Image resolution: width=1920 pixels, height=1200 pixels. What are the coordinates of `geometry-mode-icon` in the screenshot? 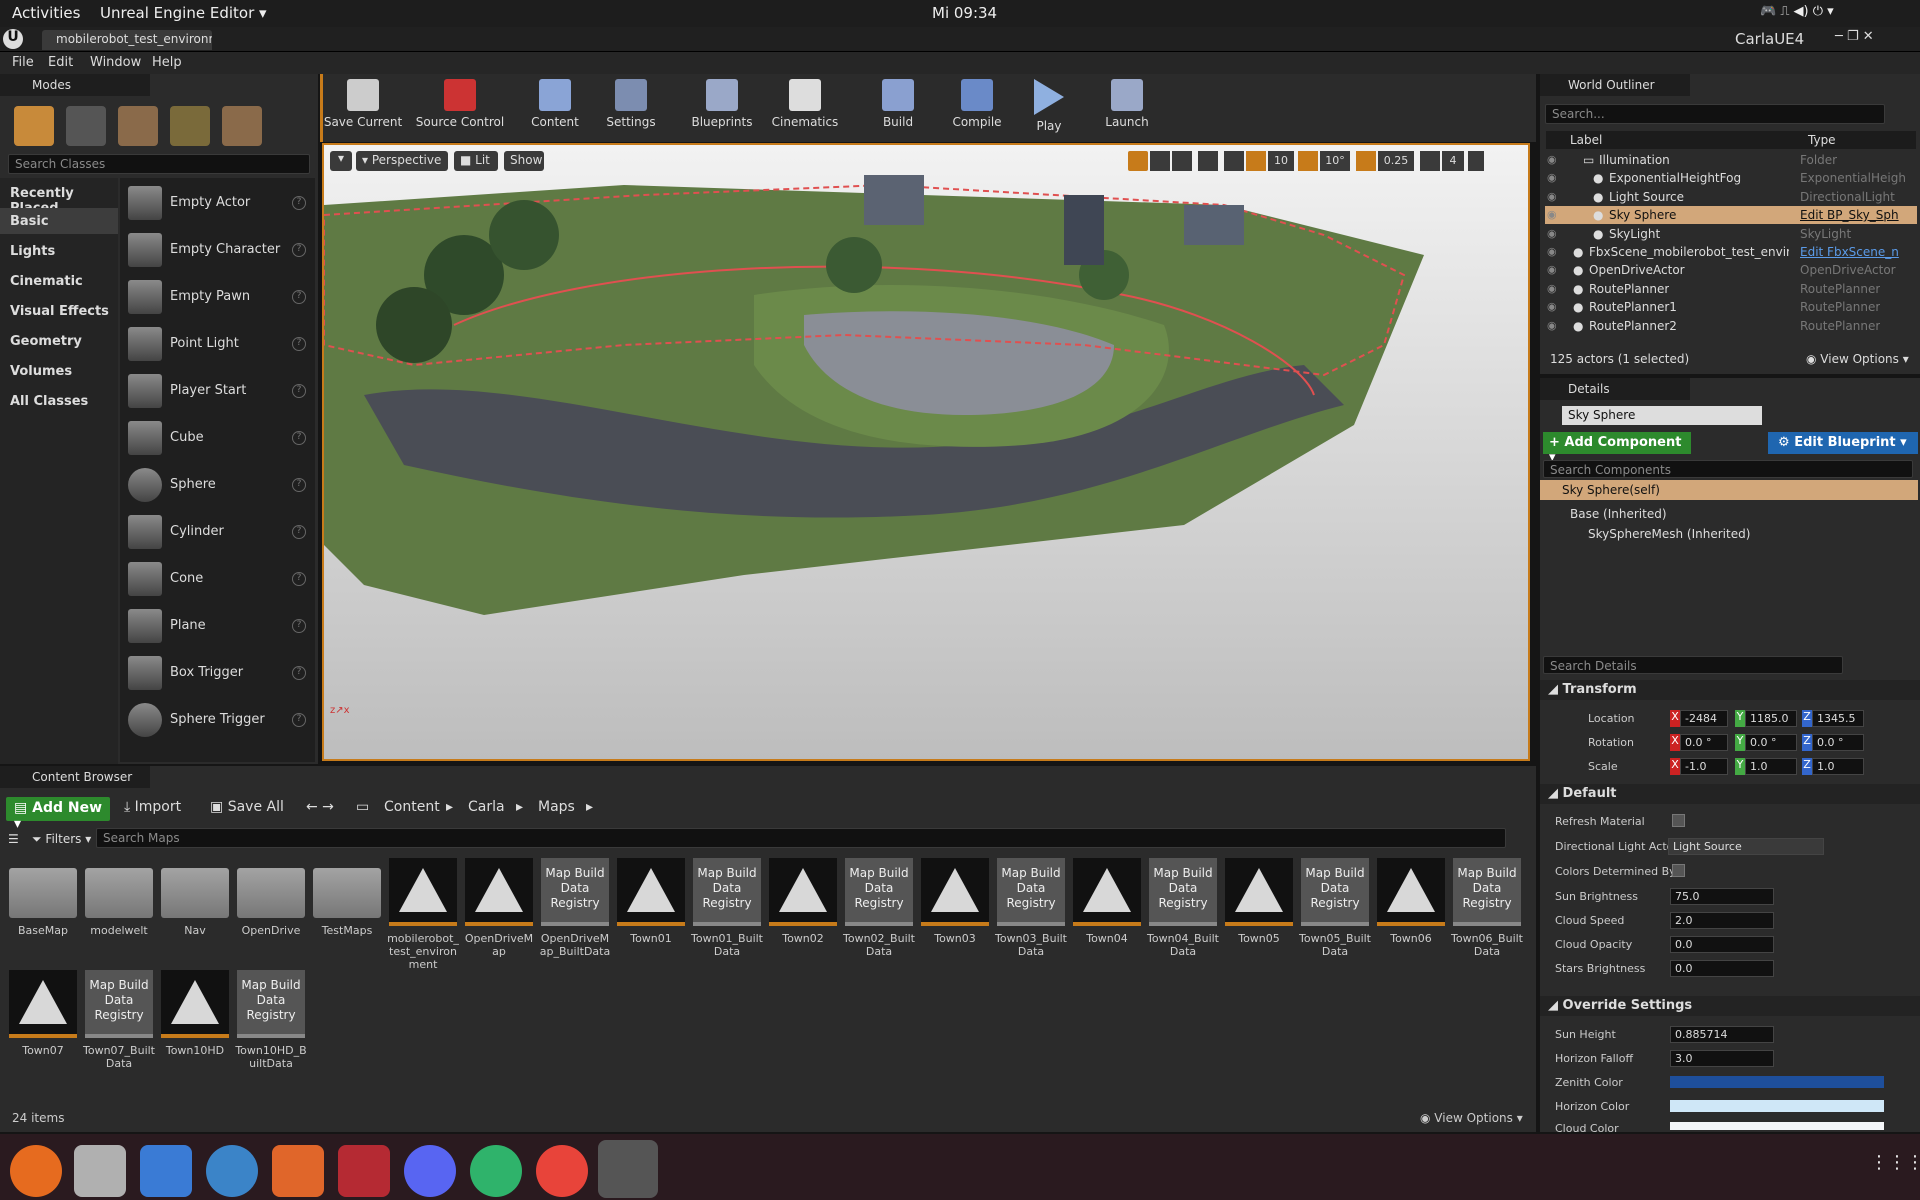 It's located at (242, 126).